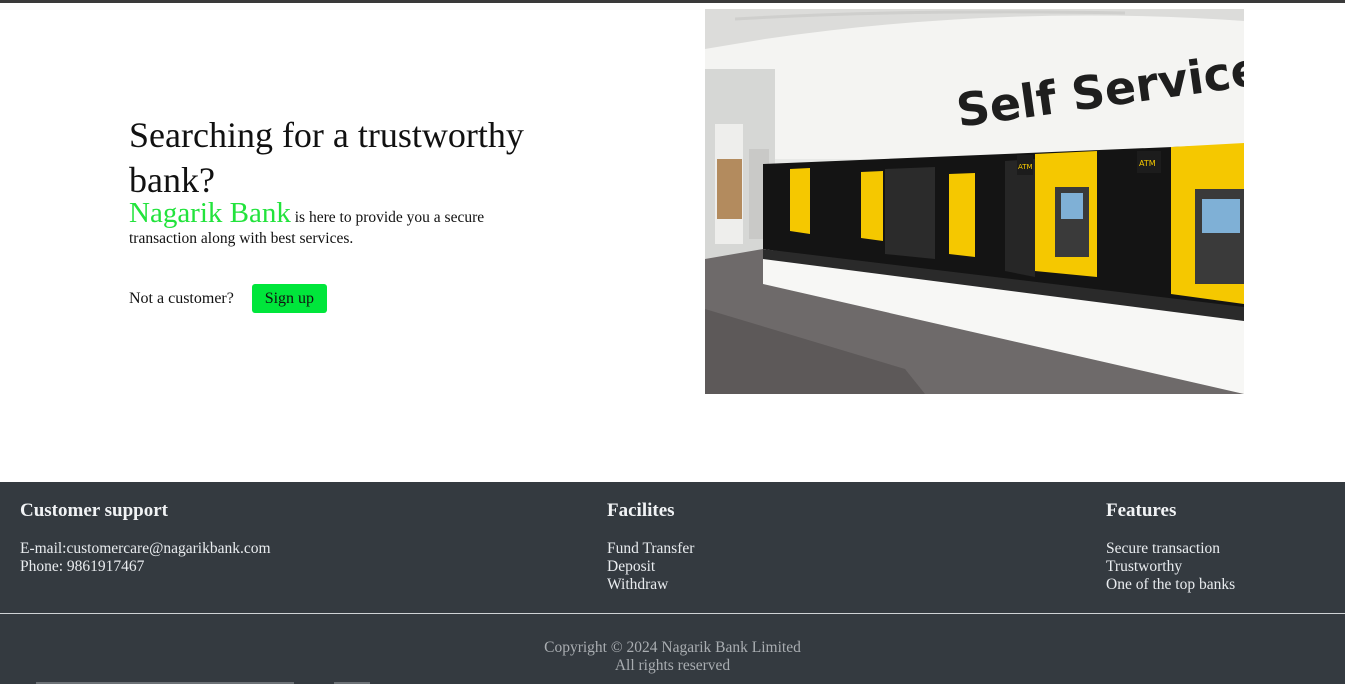 This screenshot has width=1345, height=684. What do you see at coordinates (1163, 548) in the screenshot?
I see `feature-item: Secure transaction` at bounding box center [1163, 548].